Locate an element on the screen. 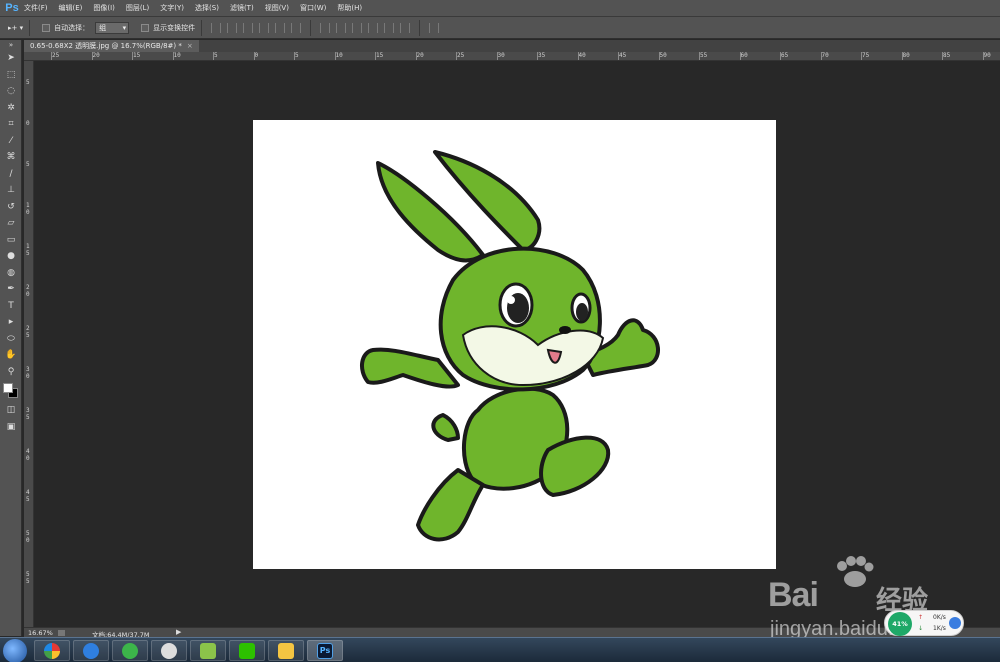 This screenshot has width=1000, height=662. menu-view: 视图(V) is located at coordinates (277, 8).